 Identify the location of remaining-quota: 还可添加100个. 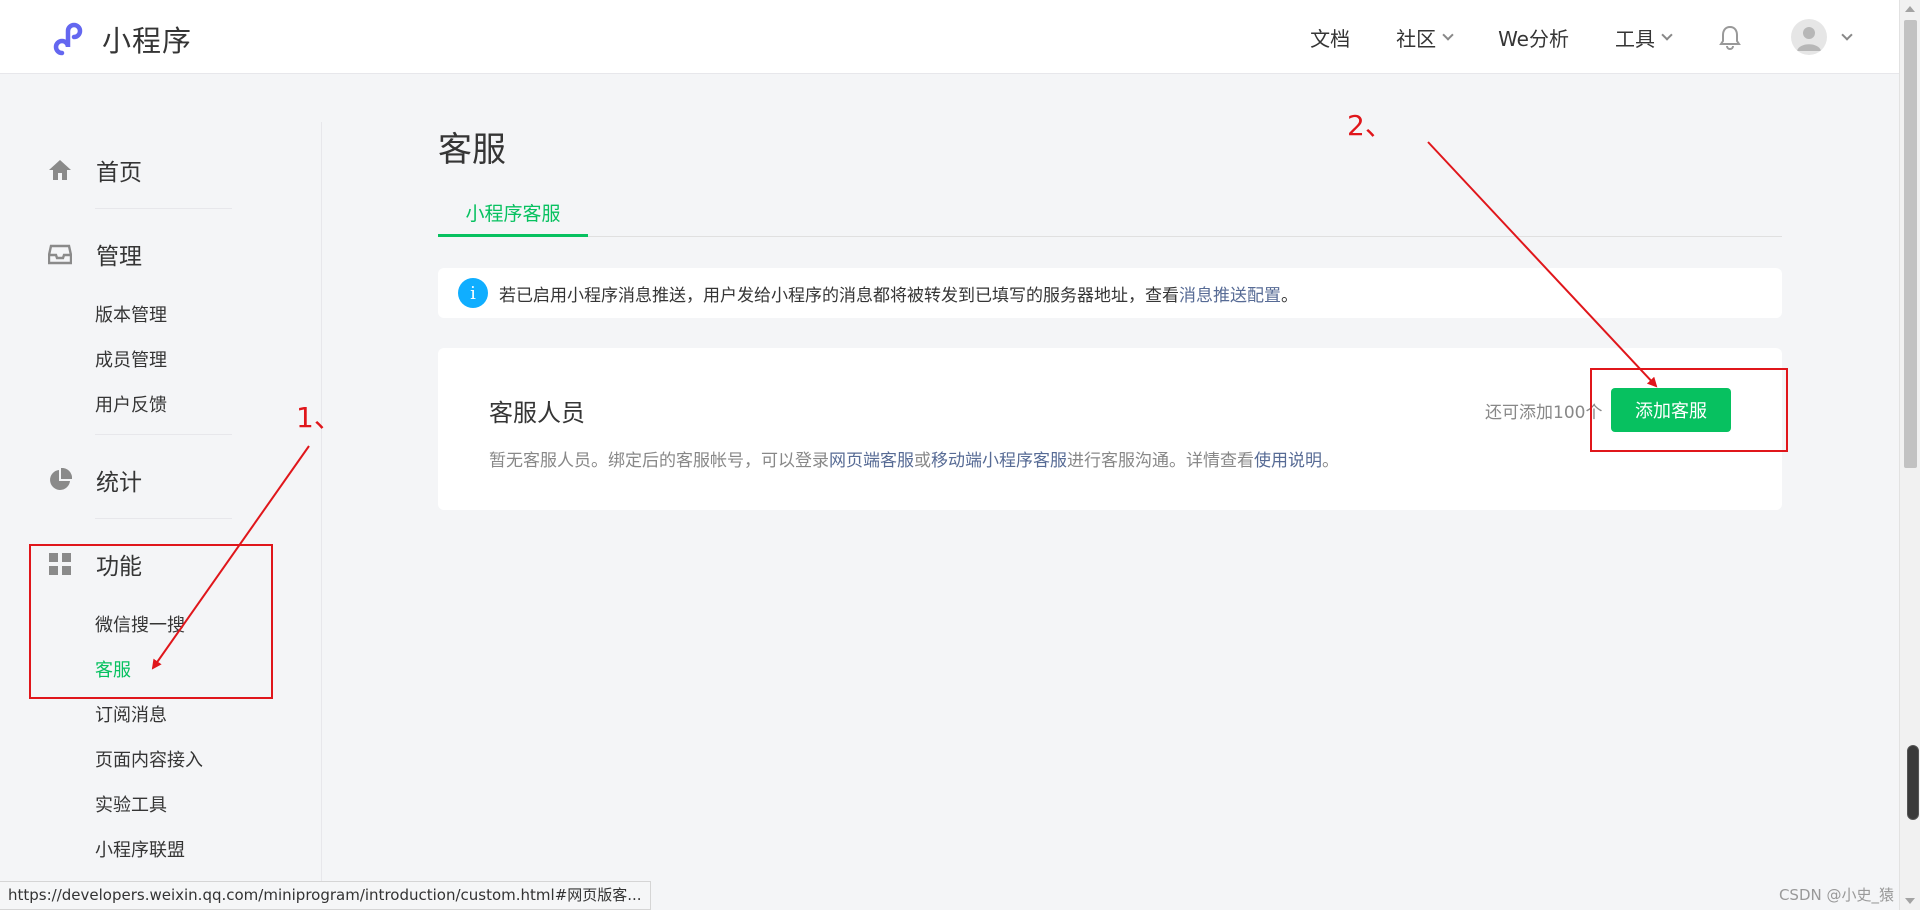
(1544, 413).